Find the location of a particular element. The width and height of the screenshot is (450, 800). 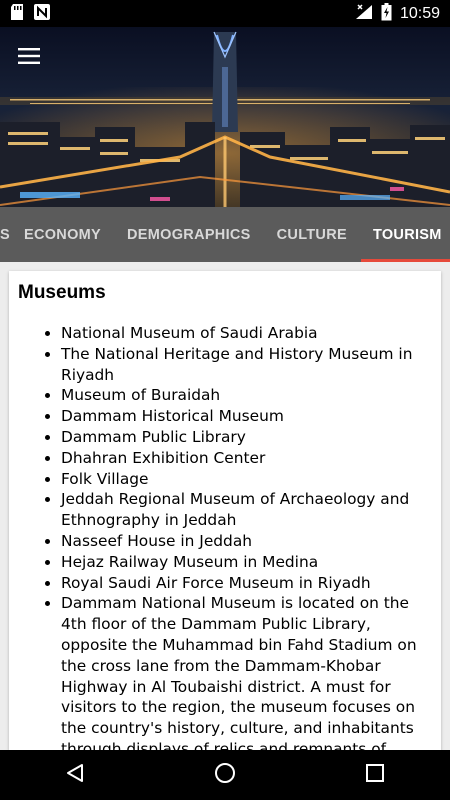

menu-button is located at coordinates (29, 56).